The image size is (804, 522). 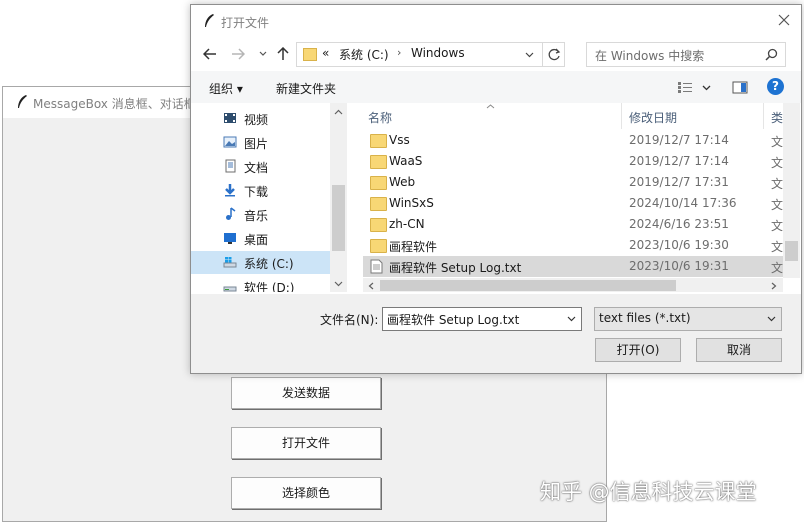 What do you see at coordinates (338, 112) in the screenshot?
I see `scroll-up-icon` at bounding box center [338, 112].